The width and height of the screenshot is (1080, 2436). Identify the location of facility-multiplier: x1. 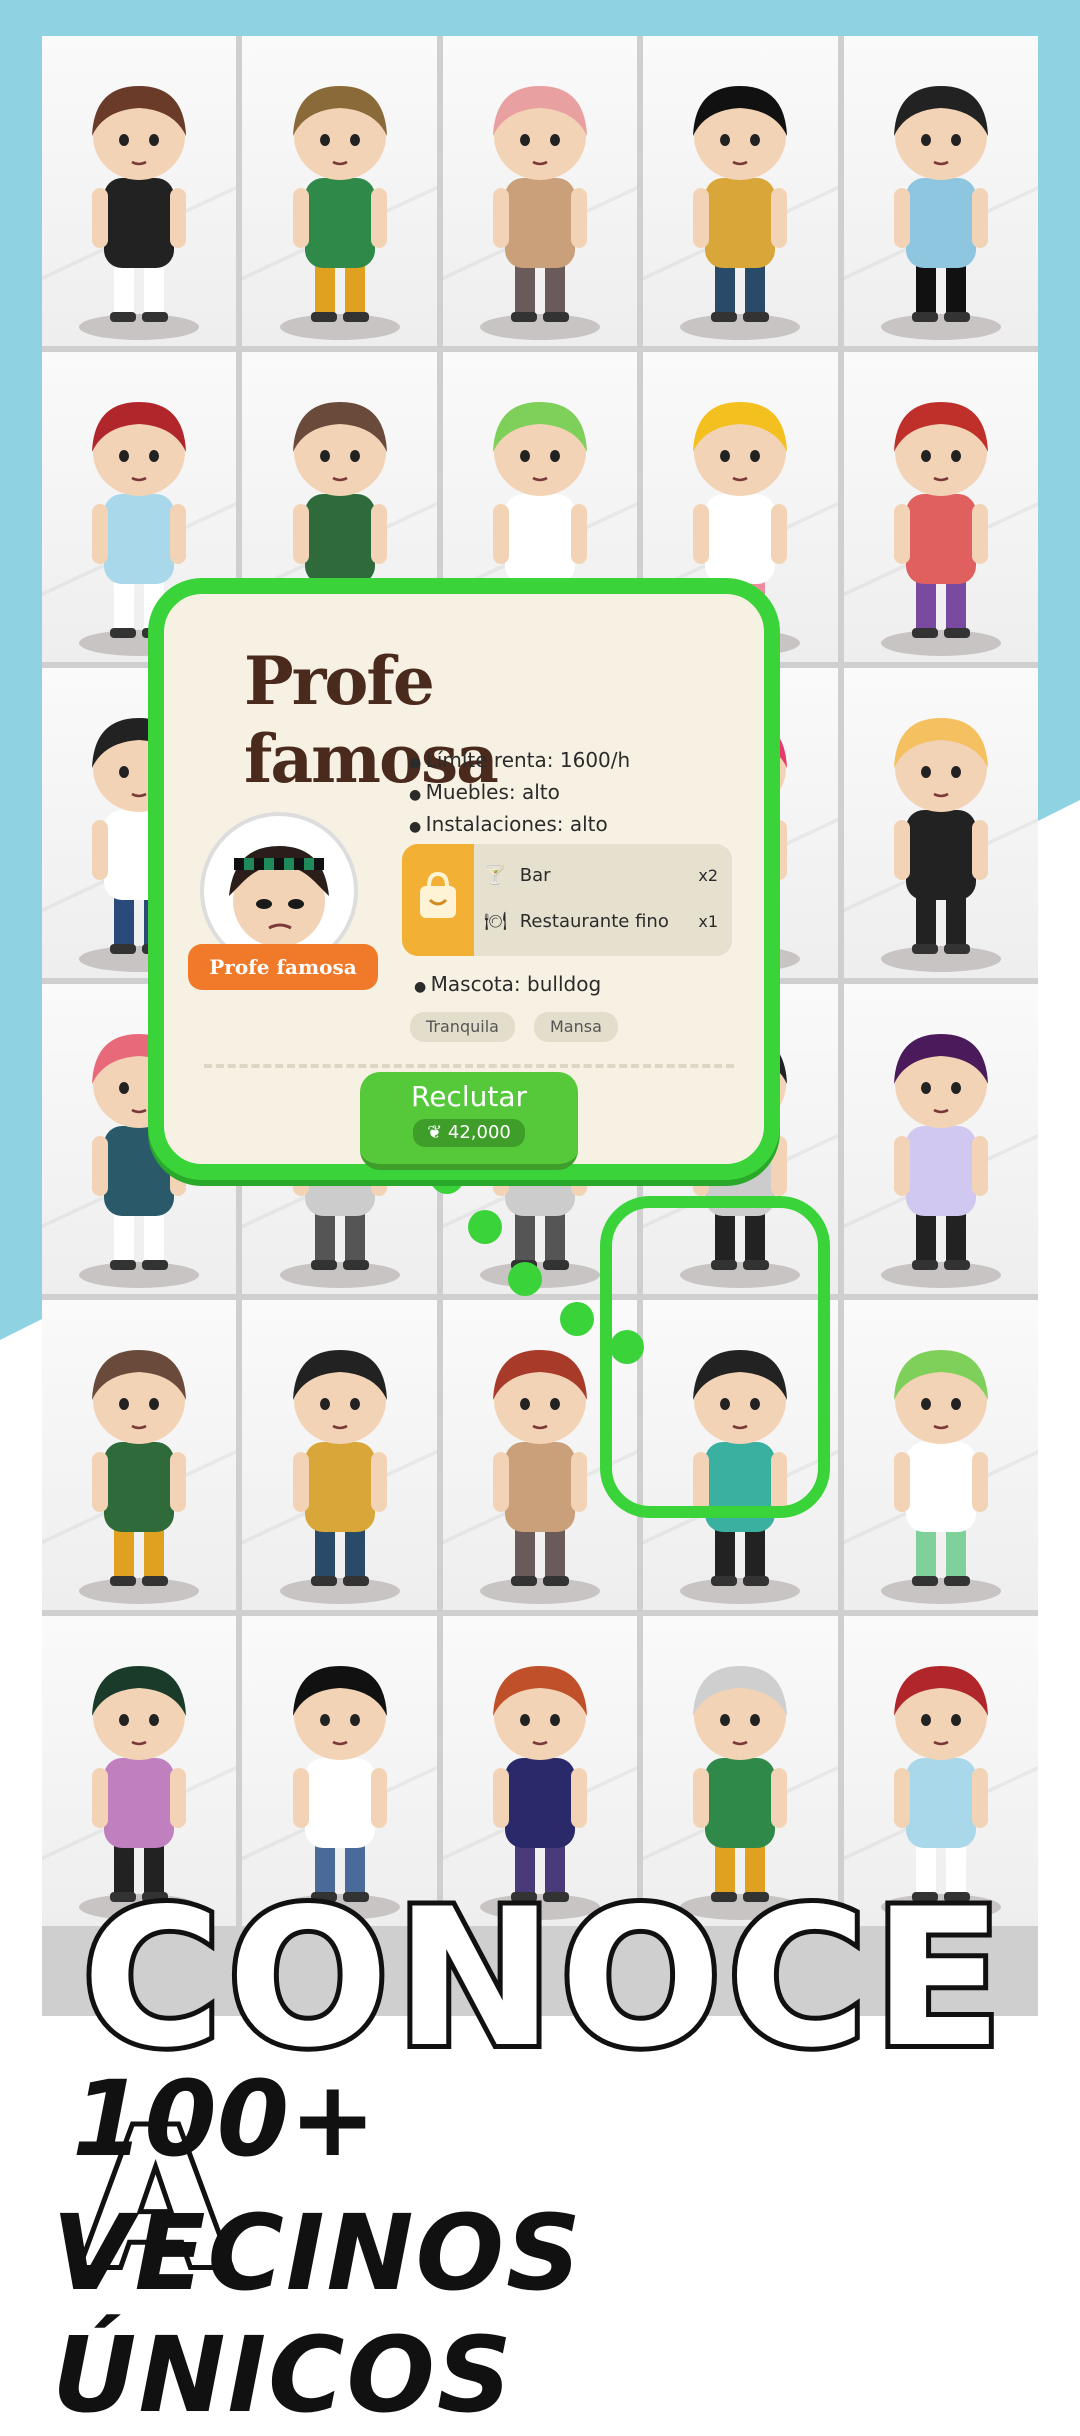
(708, 921).